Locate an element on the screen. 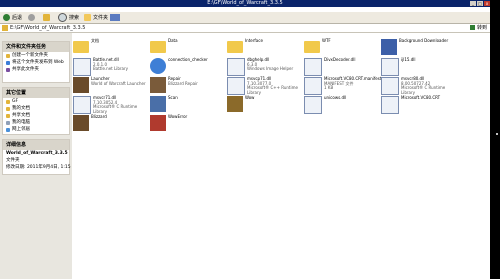 The width and height of the screenshot is (500, 279). details-title: 详细信息 is located at coordinates (36, 145).